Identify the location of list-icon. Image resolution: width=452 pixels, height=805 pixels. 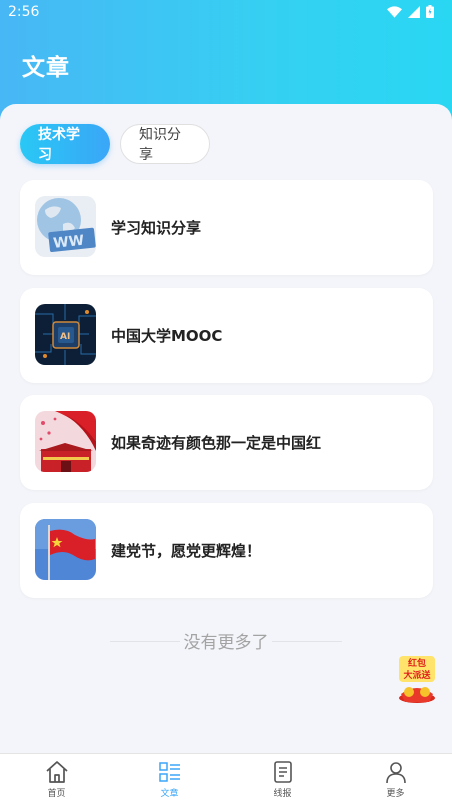
(169, 772).